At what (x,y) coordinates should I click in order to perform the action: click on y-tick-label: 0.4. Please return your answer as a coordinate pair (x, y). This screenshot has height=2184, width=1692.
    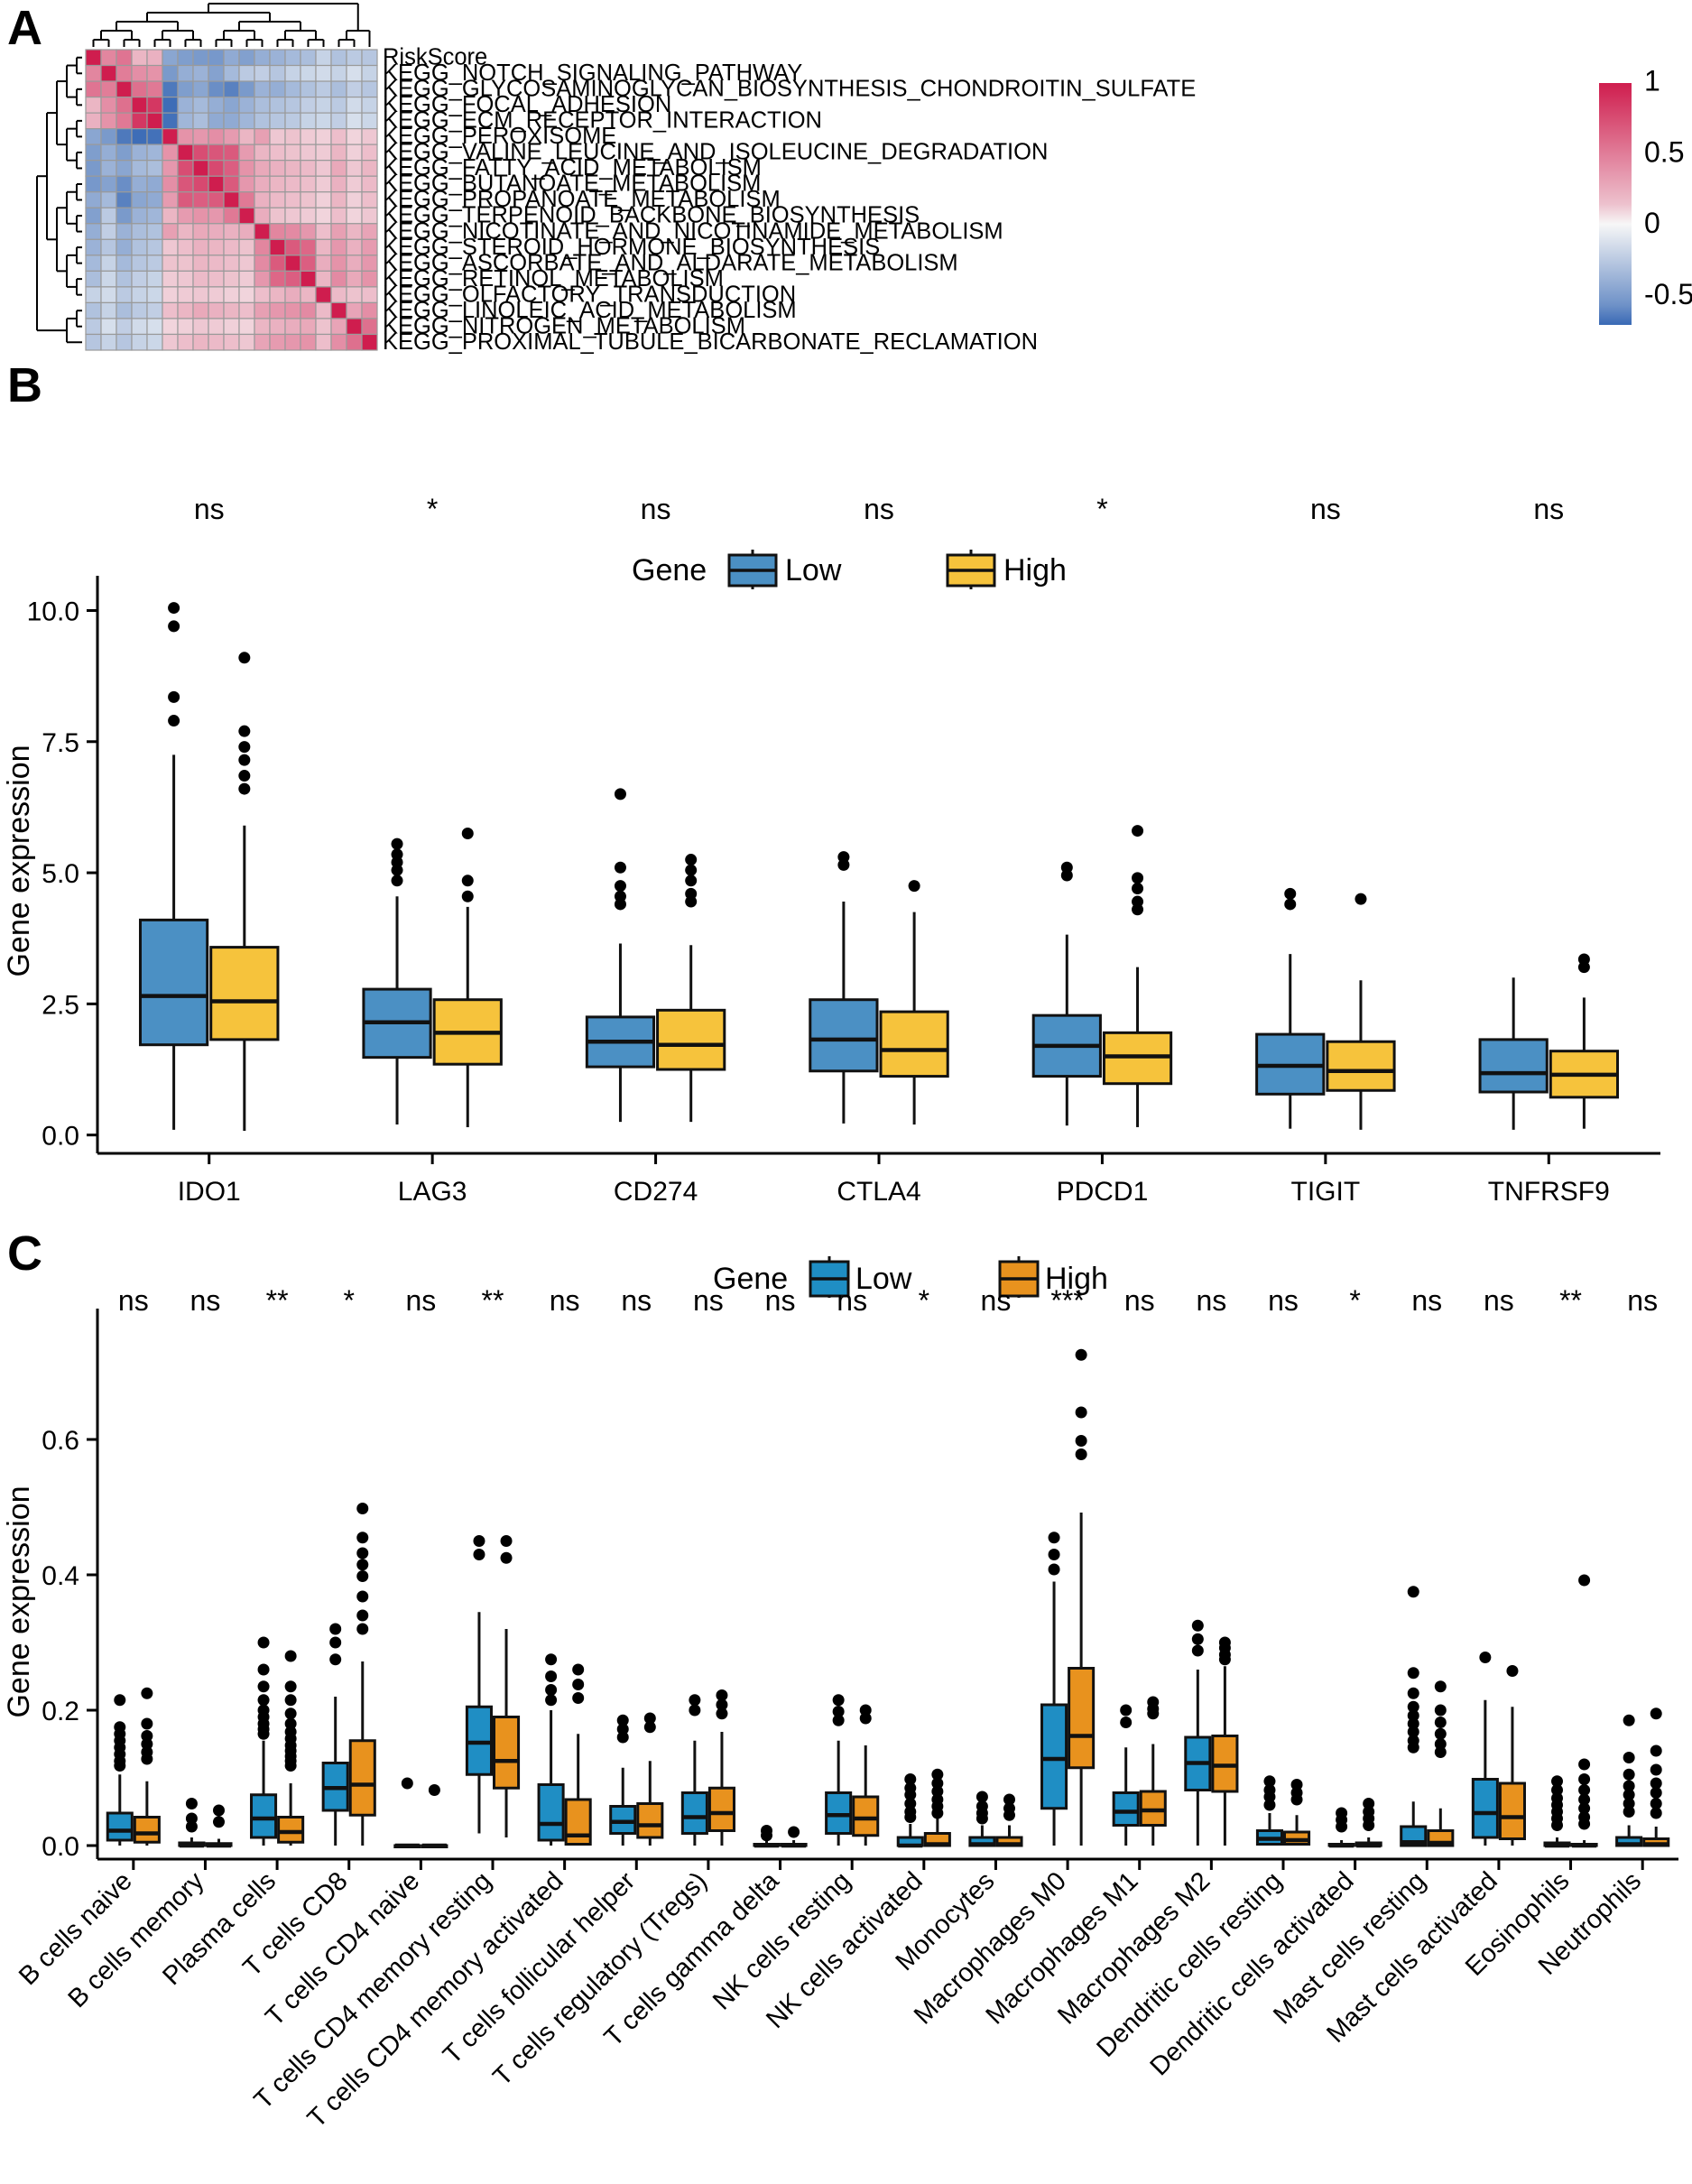
    Looking at the image, I should click on (60, 1576).